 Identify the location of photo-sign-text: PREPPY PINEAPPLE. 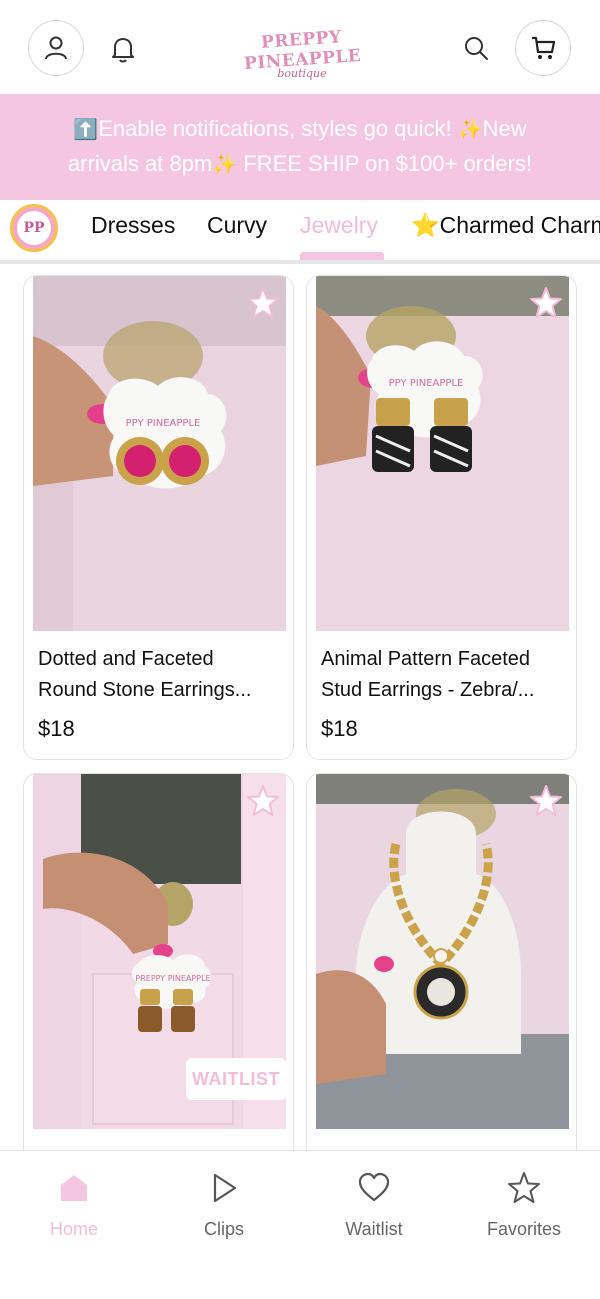
(172, 978).